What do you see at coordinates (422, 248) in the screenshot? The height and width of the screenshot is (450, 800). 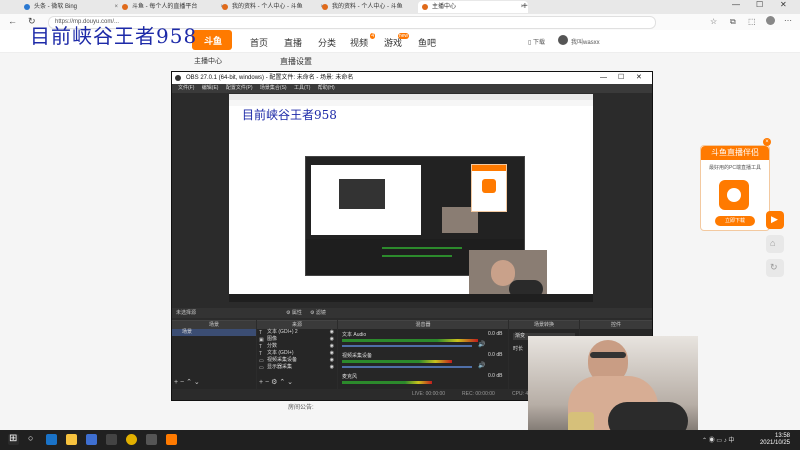 I see `nested-meter` at bounding box center [422, 248].